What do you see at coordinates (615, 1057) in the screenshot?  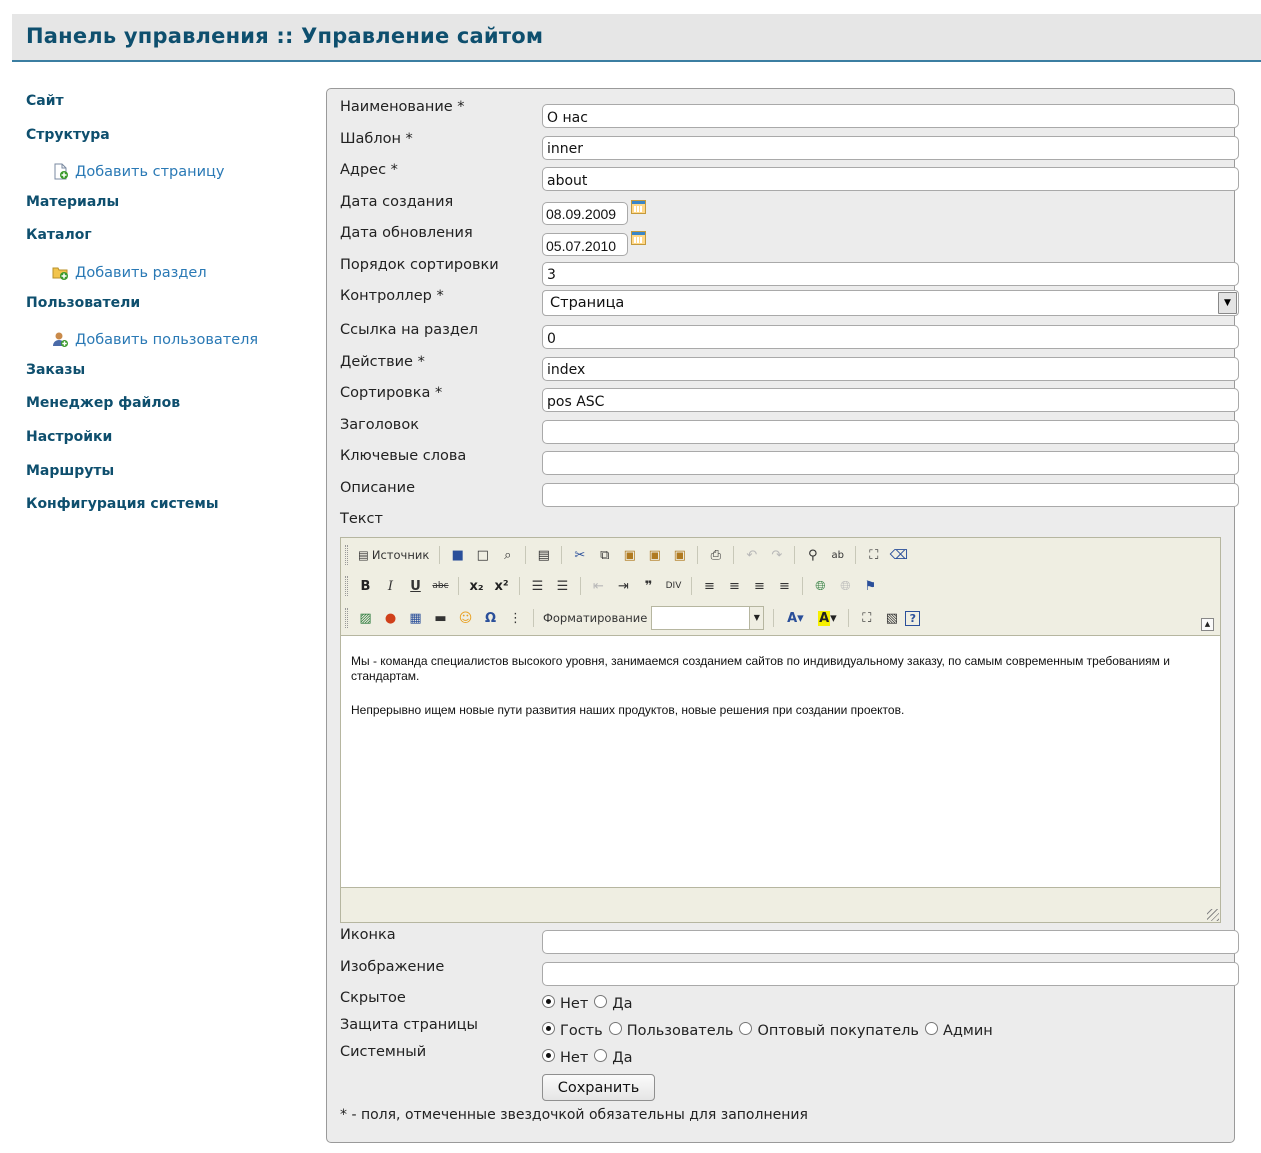 I see `system-yes-radio: Да` at bounding box center [615, 1057].